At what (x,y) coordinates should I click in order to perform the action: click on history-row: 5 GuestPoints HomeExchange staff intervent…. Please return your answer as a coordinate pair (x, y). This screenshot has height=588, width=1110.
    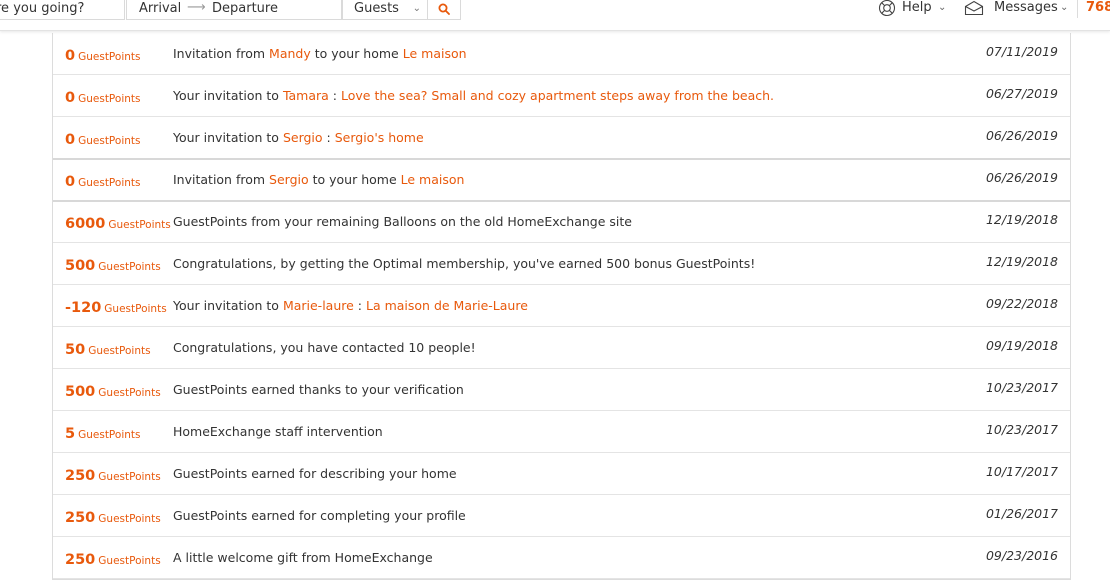
    Looking at the image, I should click on (561, 432).